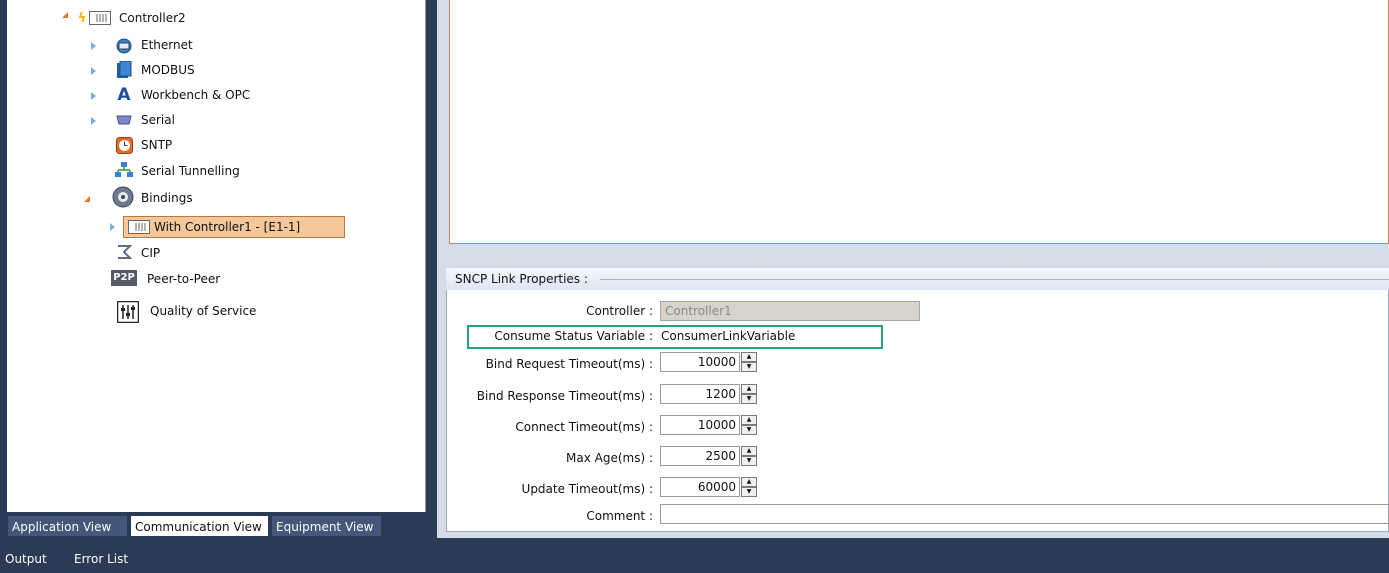  Describe the element at coordinates (158, 120) in the screenshot. I see `tree-label: Serial` at that location.